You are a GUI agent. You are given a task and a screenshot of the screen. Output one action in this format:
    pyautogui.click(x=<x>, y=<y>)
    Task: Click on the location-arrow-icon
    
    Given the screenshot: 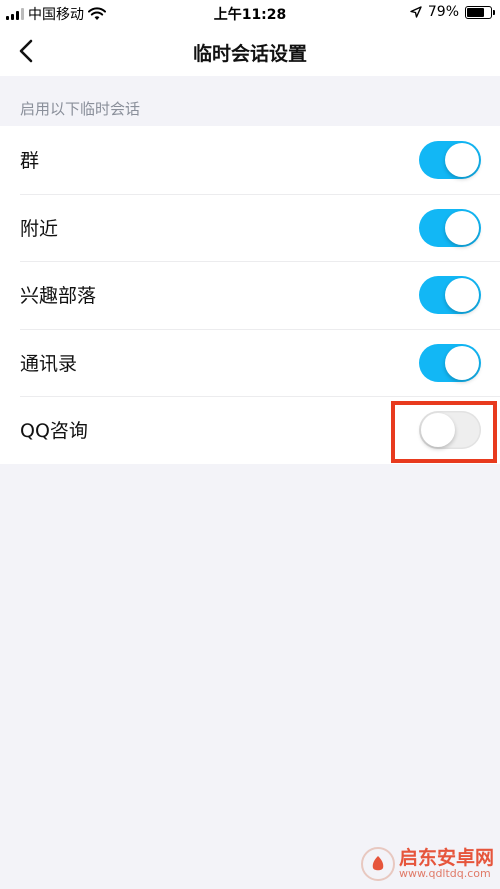 What is the action you would take?
    pyautogui.click(x=416, y=12)
    